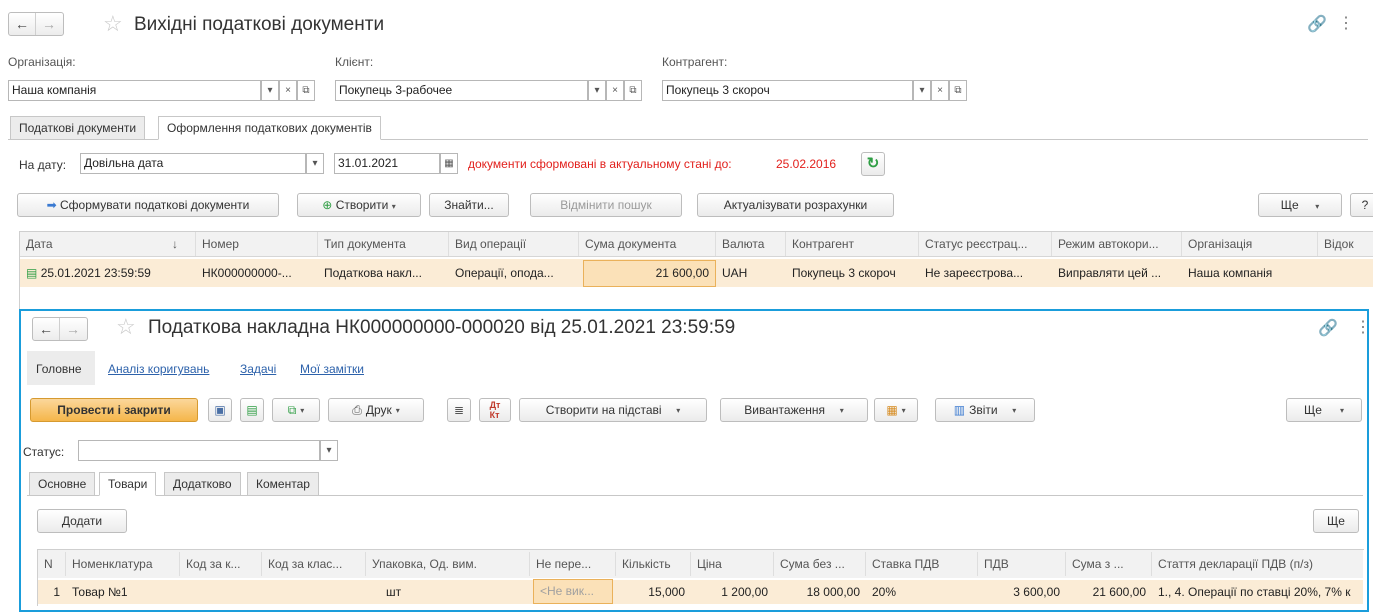  What do you see at coordinates (495, 410) in the screenshot?
I see `debit-credit-icon: Дт Кт` at bounding box center [495, 410].